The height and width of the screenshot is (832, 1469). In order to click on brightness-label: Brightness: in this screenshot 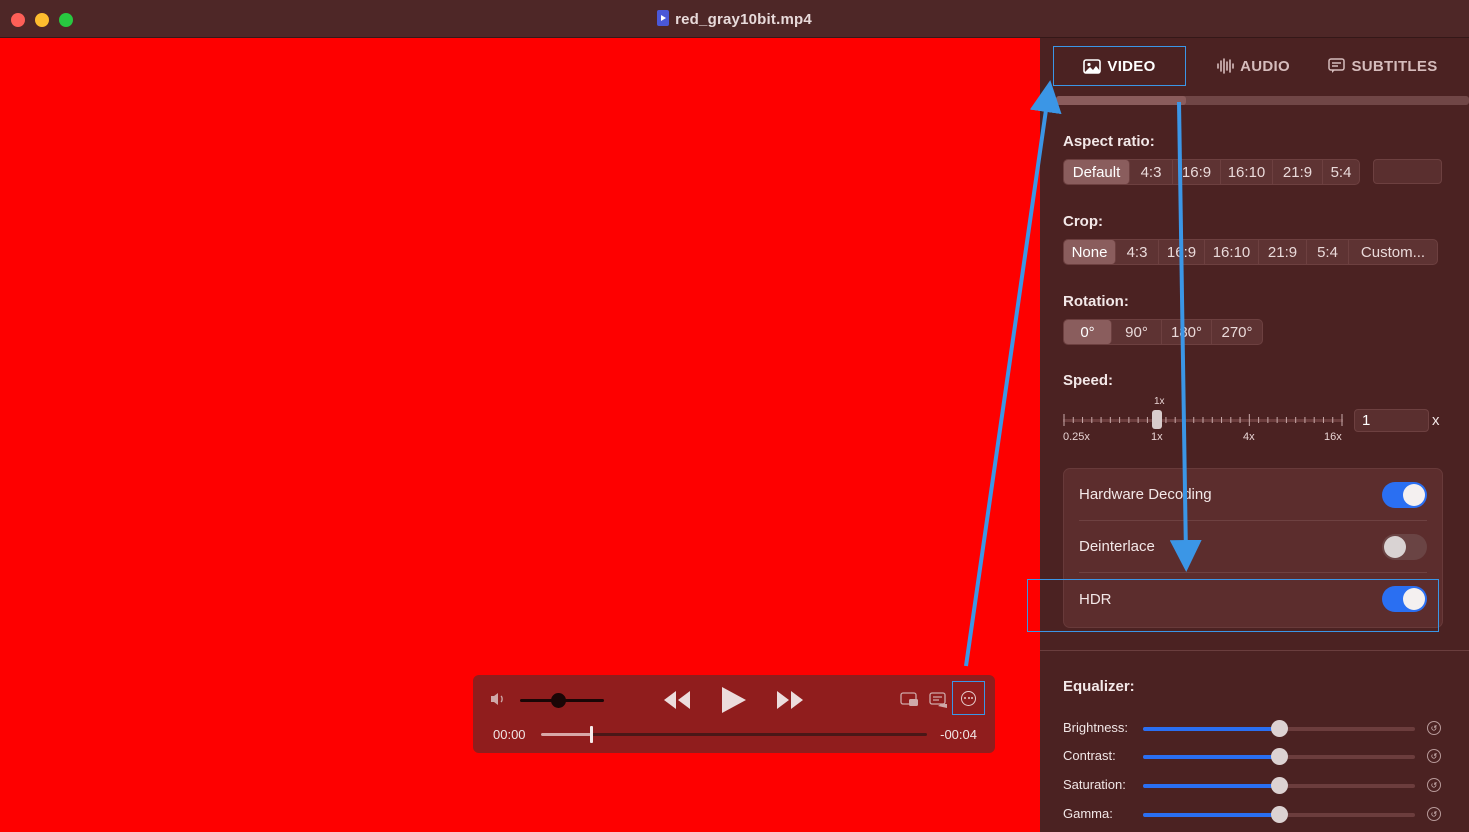, I will do `click(1096, 727)`.